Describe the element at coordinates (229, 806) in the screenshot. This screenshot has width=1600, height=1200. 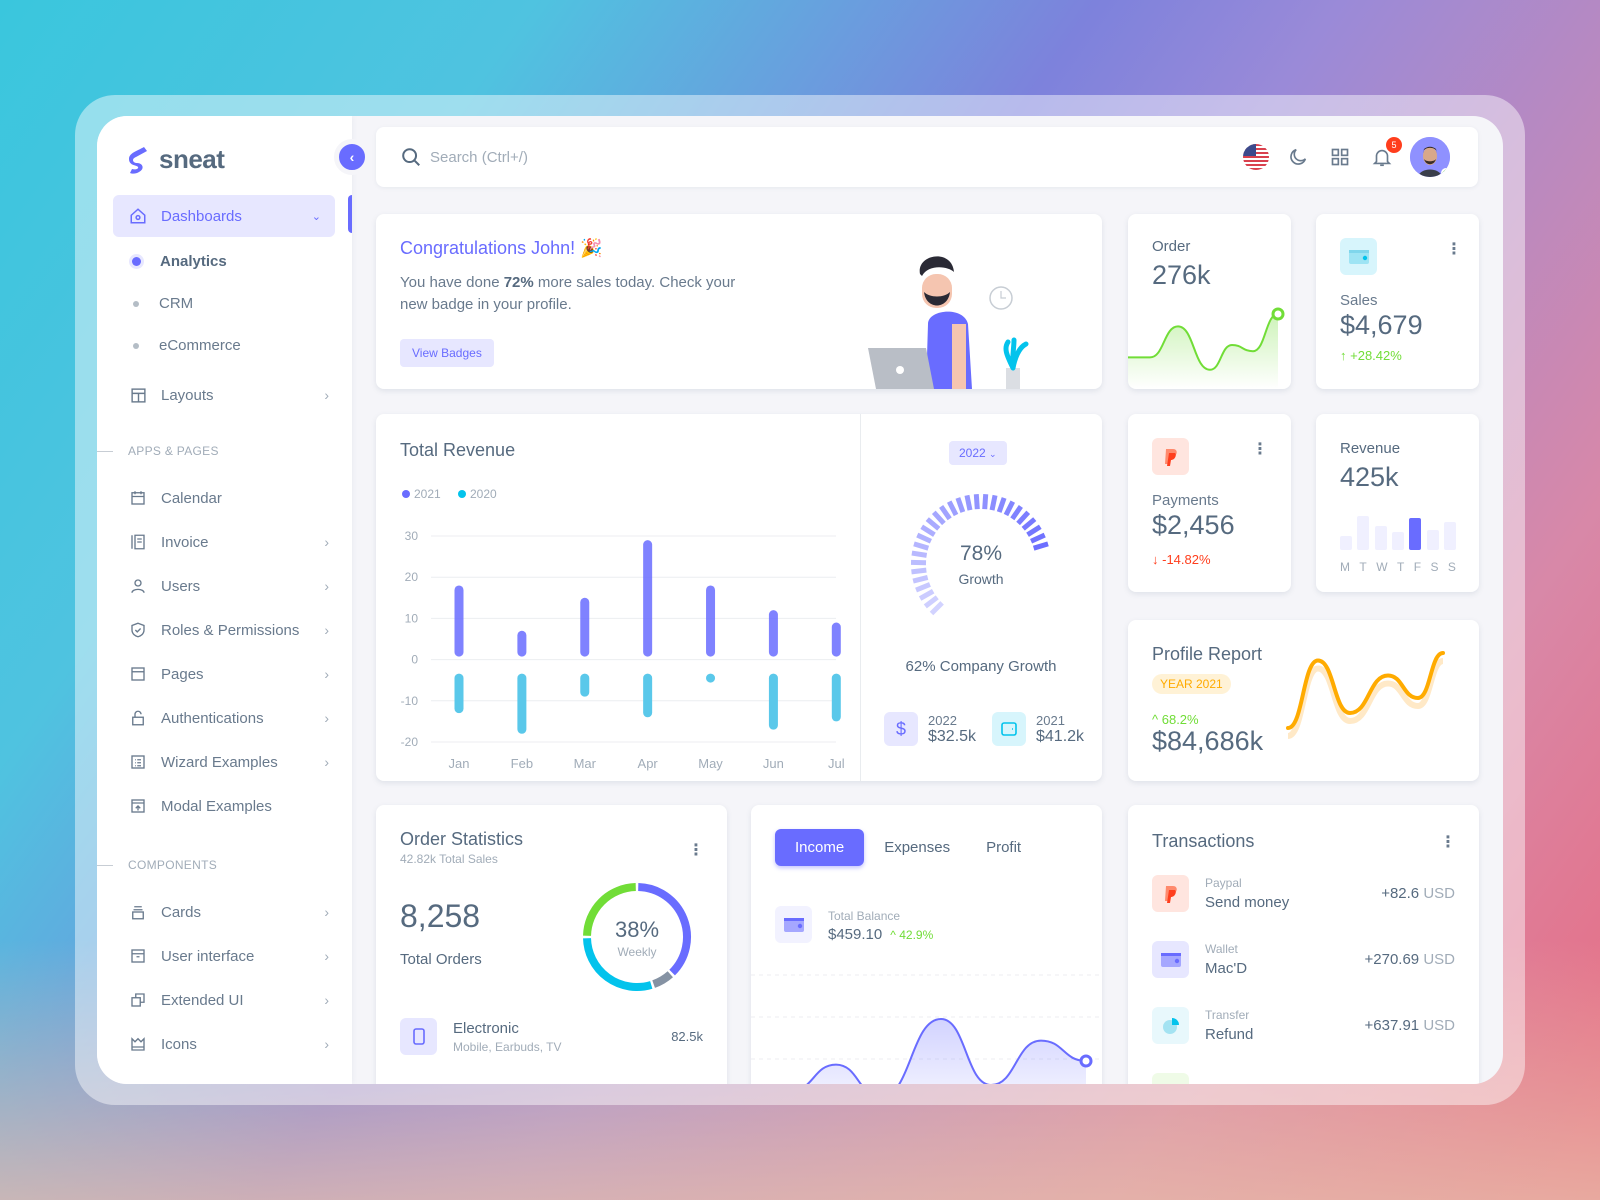
I see `sidebar-item-modal-examples: Modal Examples` at that location.